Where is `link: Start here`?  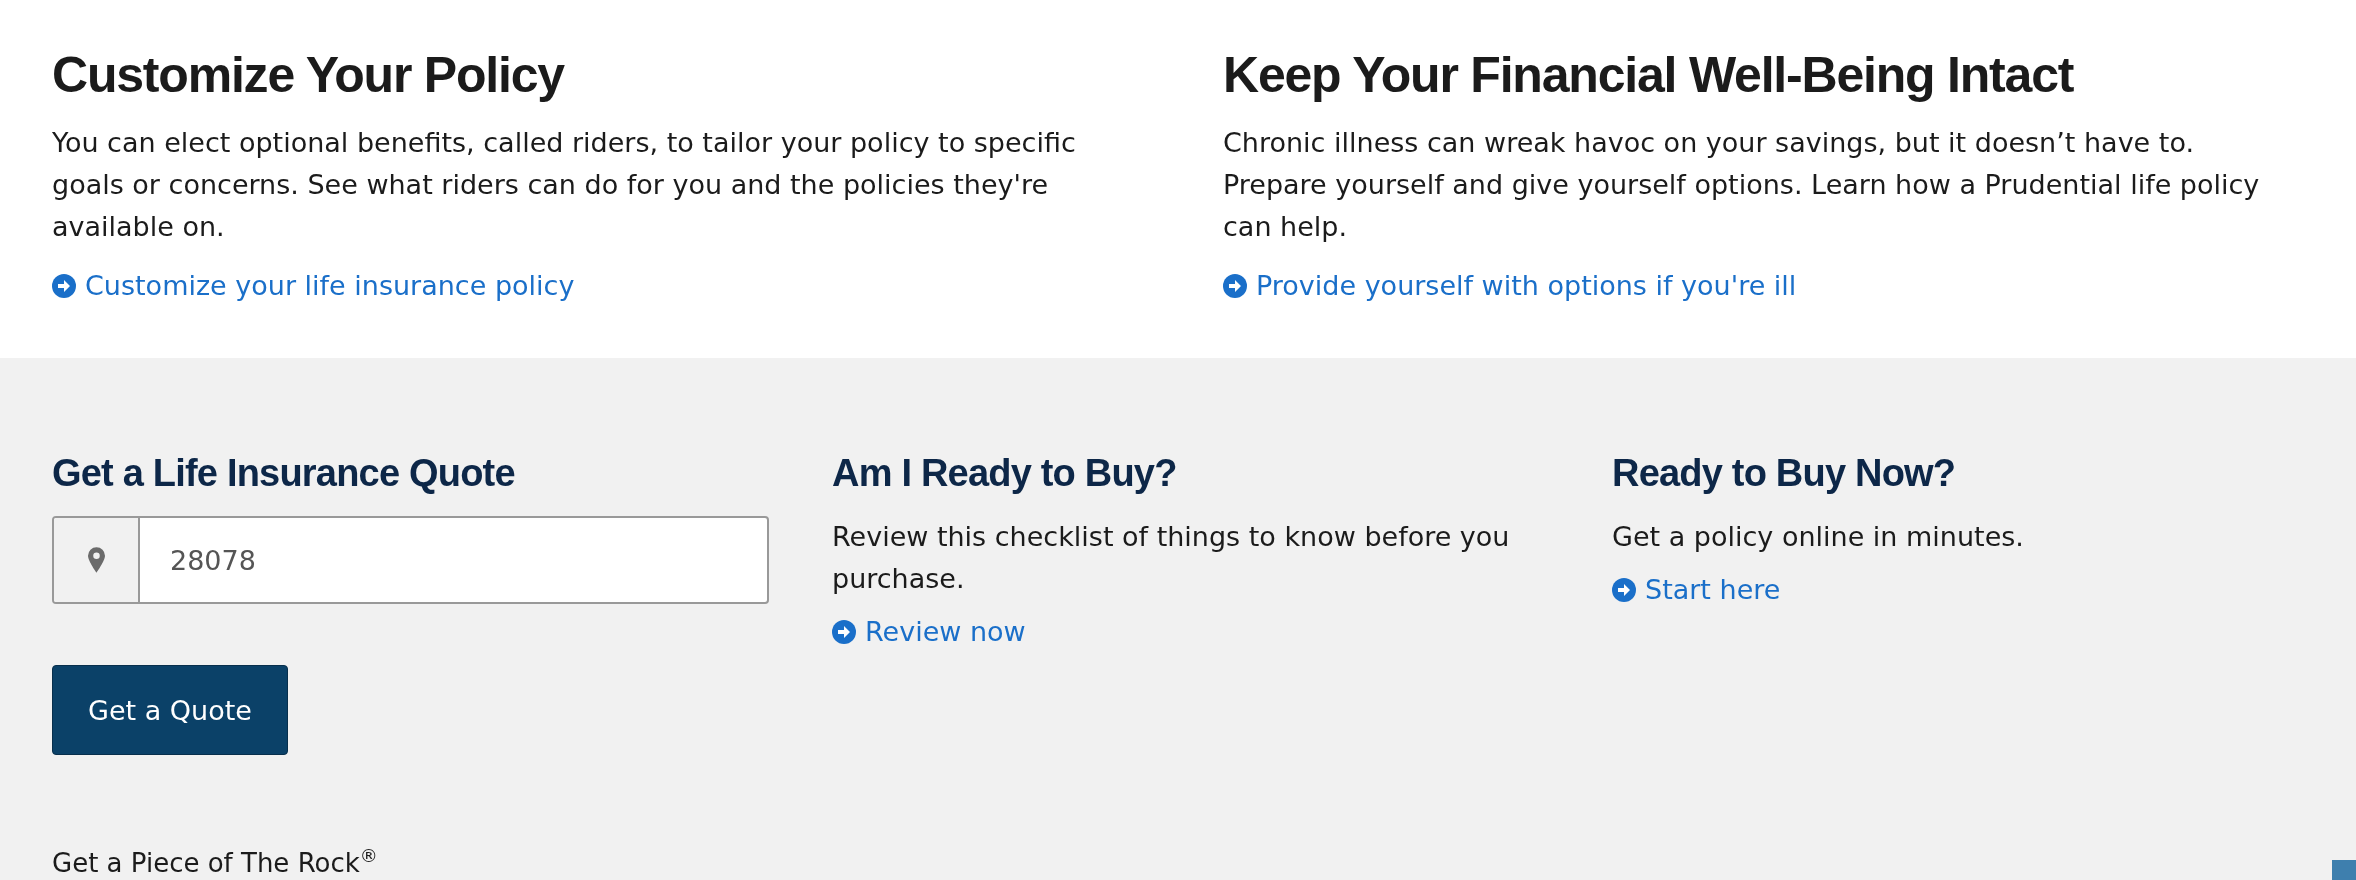
link: Start here is located at coordinates (1713, 590).